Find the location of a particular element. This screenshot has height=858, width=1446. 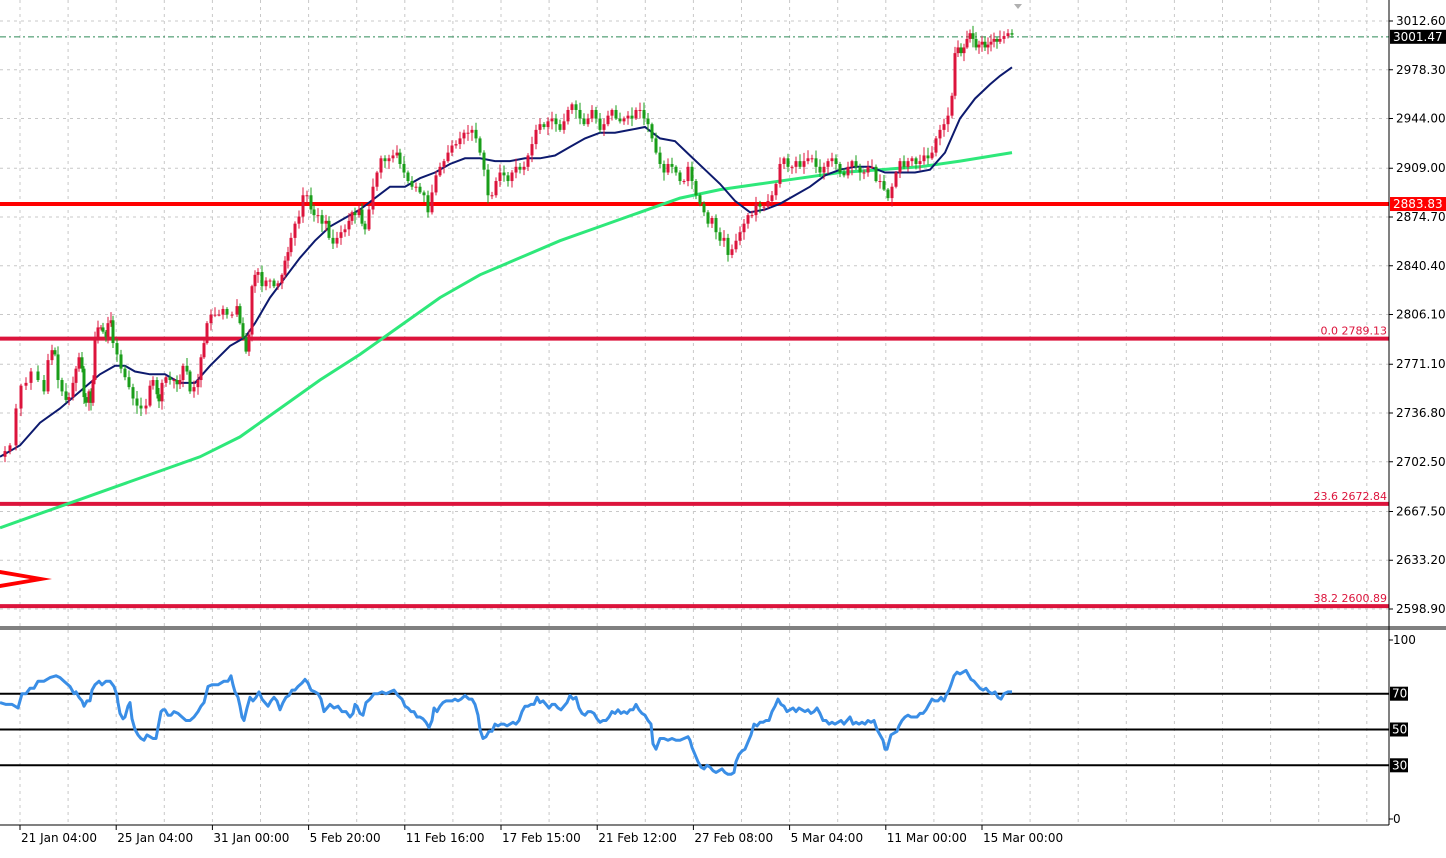

time-tick-label: 5 Mar 04:00 is located at coordinates (827, 838).